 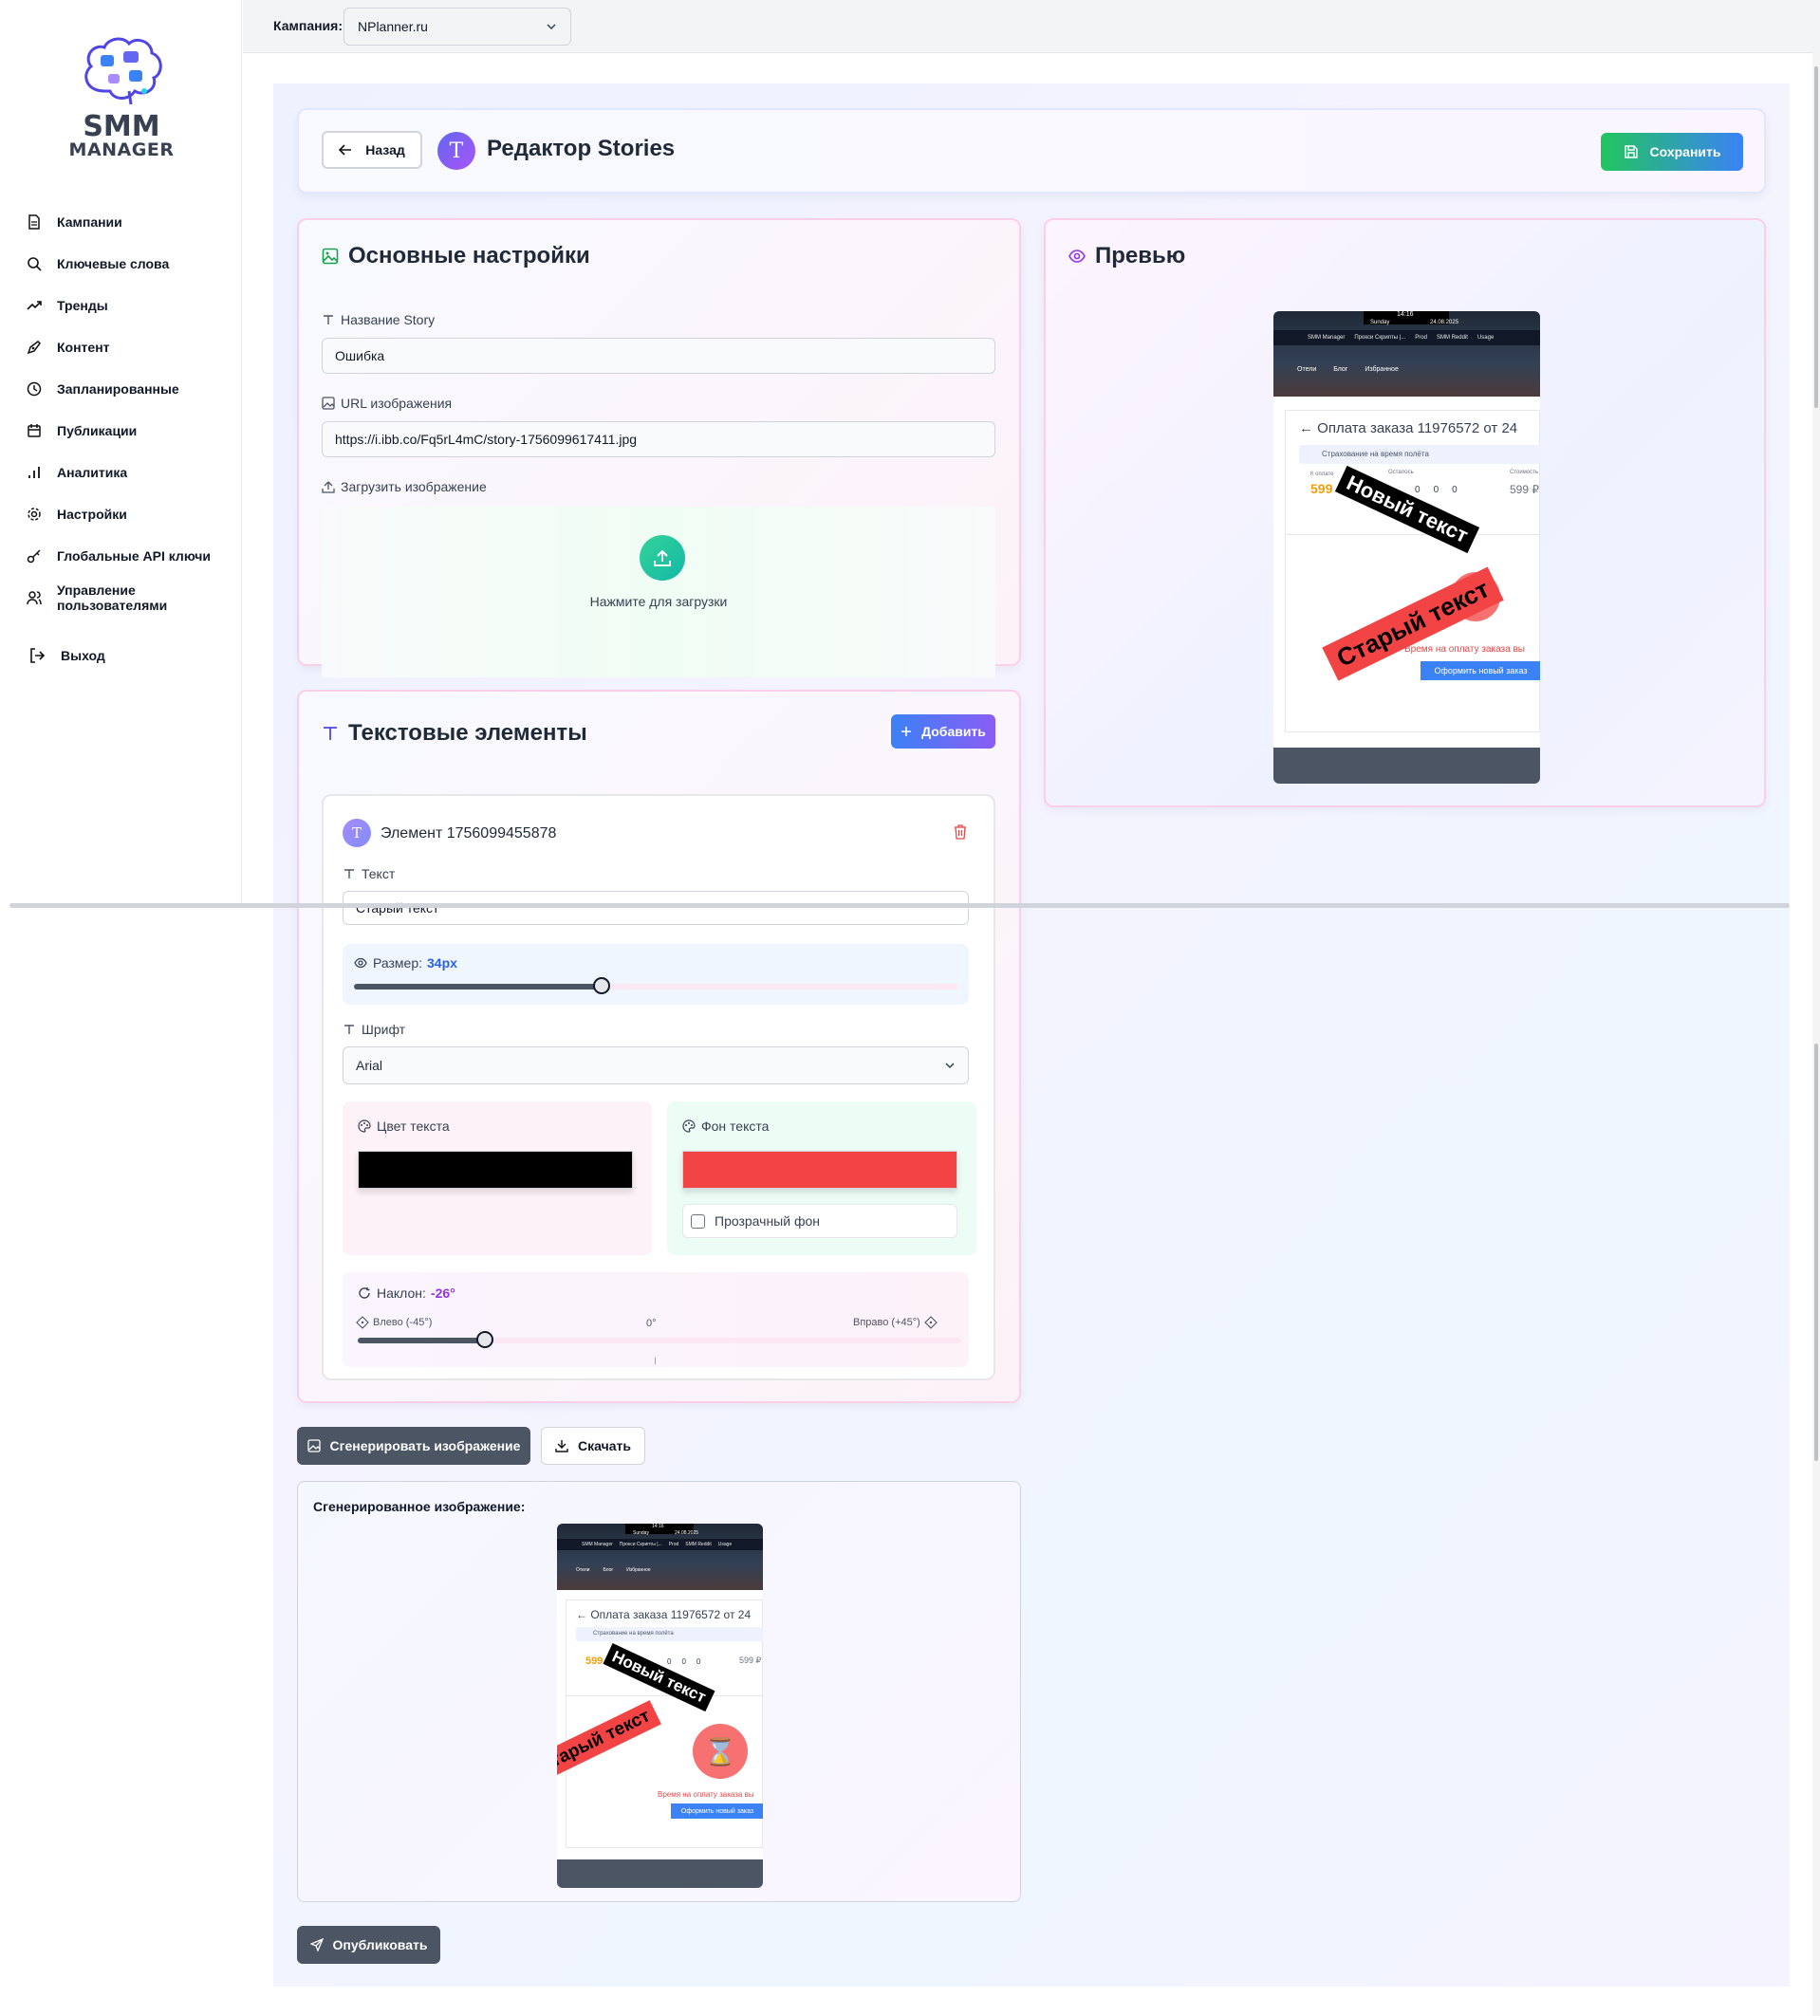 I want to click on trash-icon, so click(x=960, y=832).